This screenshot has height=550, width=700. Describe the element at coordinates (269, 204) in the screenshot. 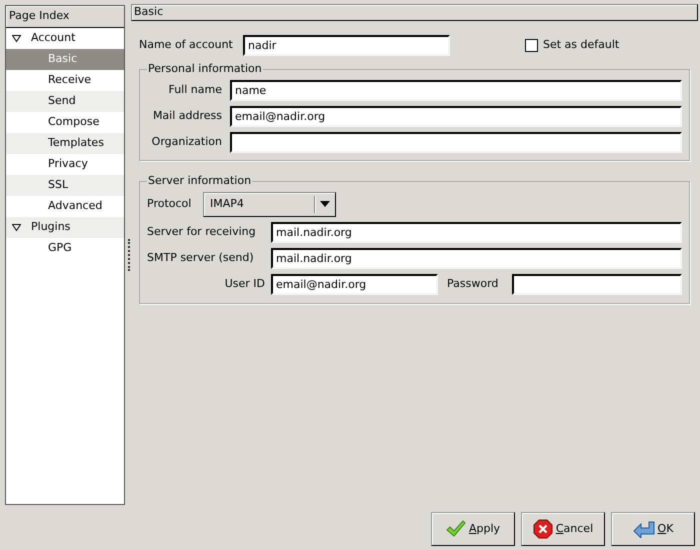

I see `protocol-dropdown: IMAP4` at that location.